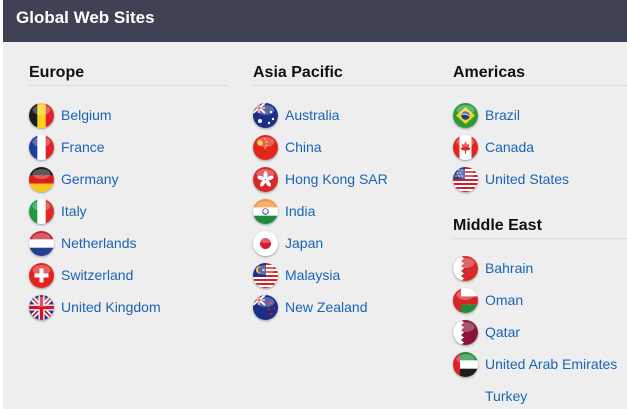  Describe the element at coordinates (465, 332) in the screenshot. I see `qatar-flag-icon` at that location.